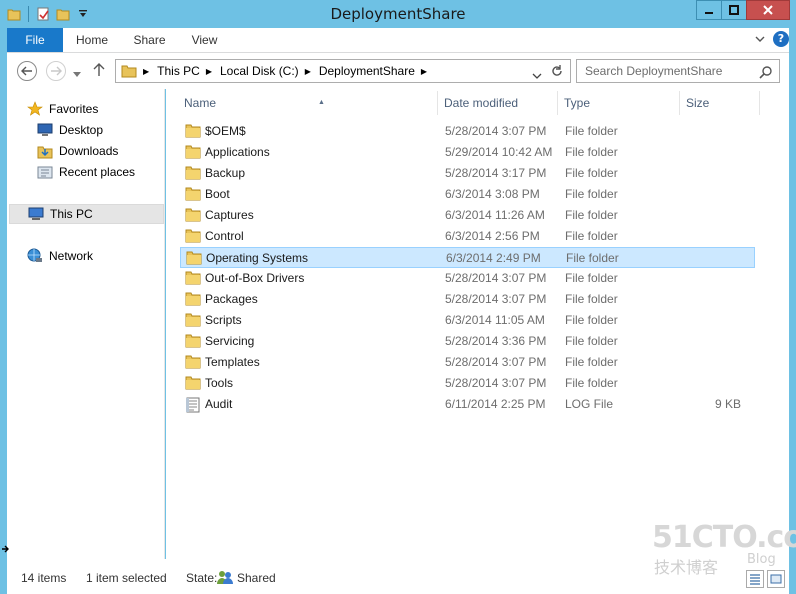 The width and height of the screenshot is (796, 594). What do you see at coordinates (217, 194) in the screenshot?
I see `file-name: Boot` at bounding box center [217, 194].